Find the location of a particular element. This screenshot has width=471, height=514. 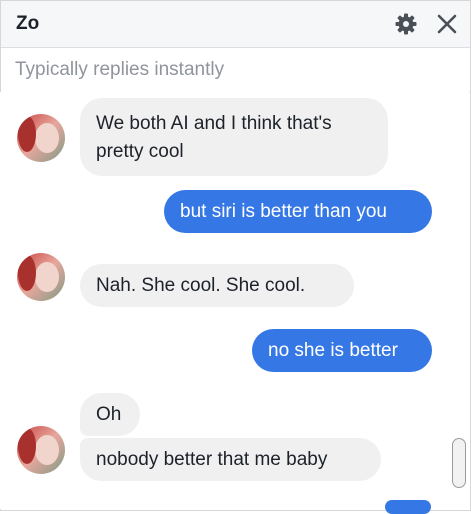

message-text: Oh is located at coordinates (109, 414).